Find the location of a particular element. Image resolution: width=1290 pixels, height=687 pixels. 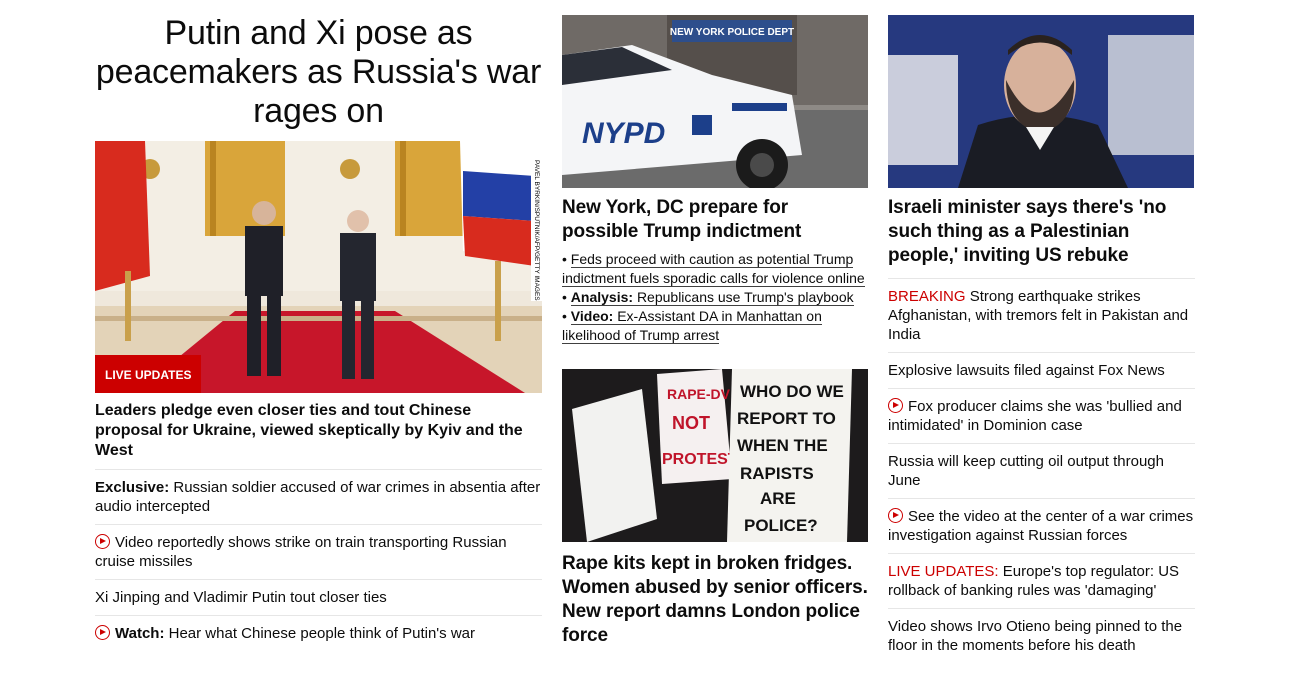

analysis-label: Analysis: is located at coordinates (602, 297).